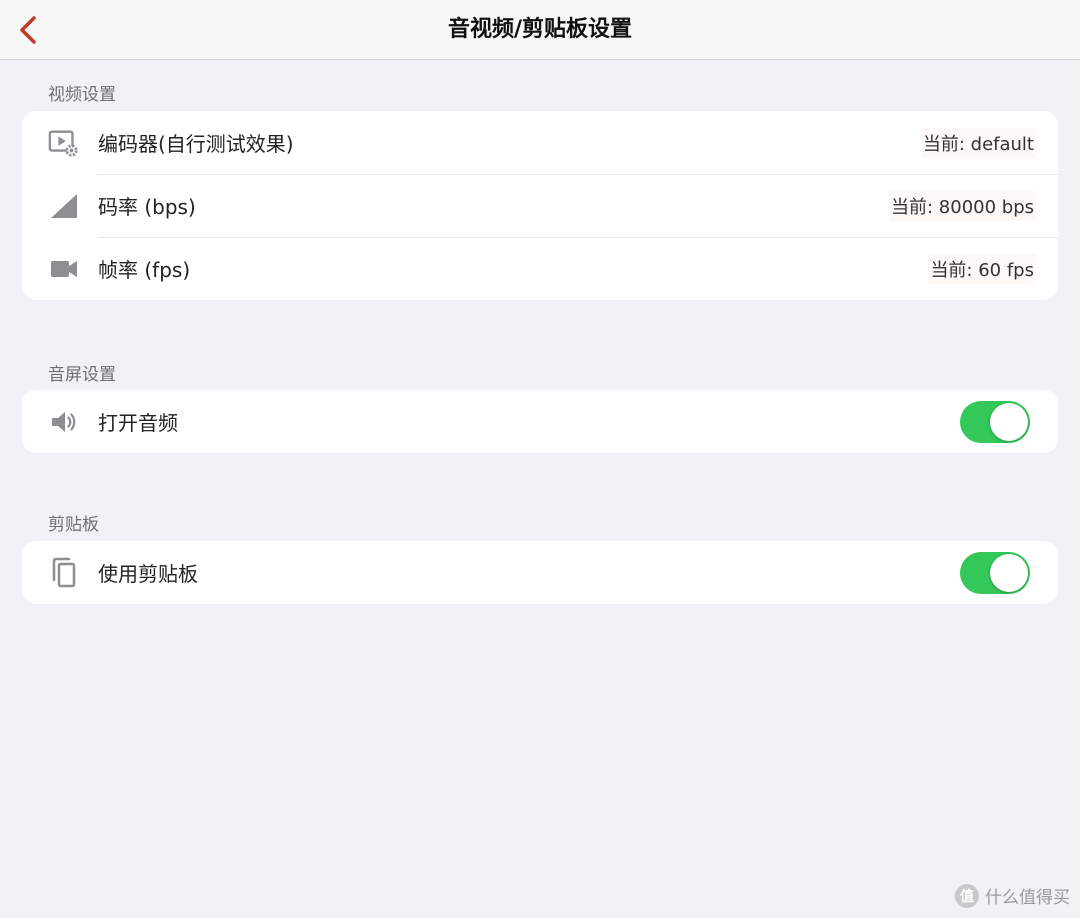 The height and width of the screenshot is (918, 1080). I want to click on copy-icon, so click(64, 573).